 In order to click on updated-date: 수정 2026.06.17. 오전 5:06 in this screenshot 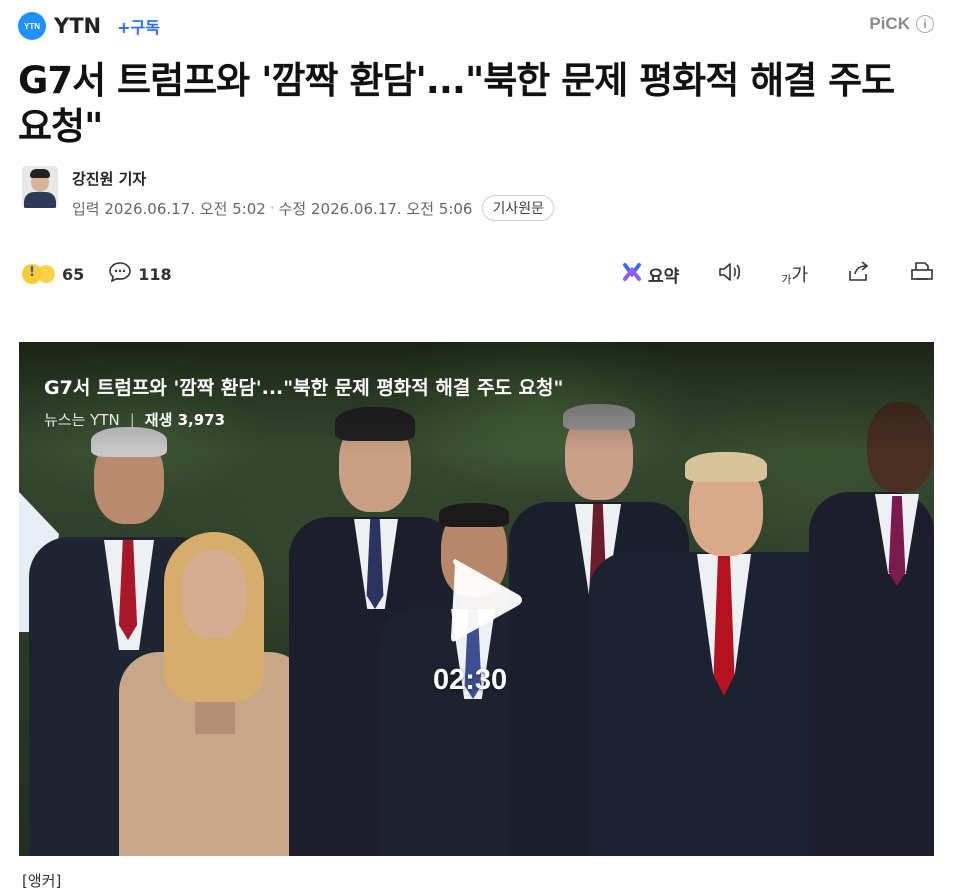, I will do `click(375, 208)`.